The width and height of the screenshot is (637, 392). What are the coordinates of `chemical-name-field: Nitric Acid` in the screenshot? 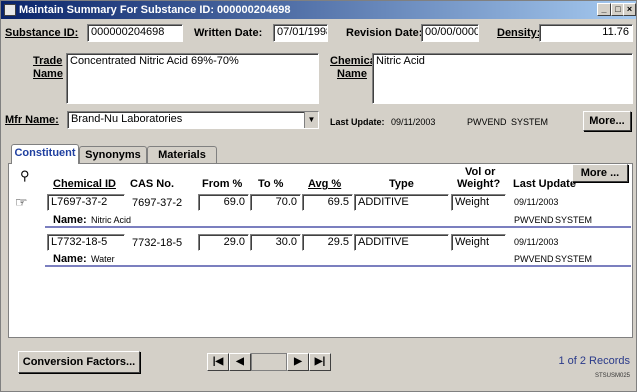 It's located at (502, 78).